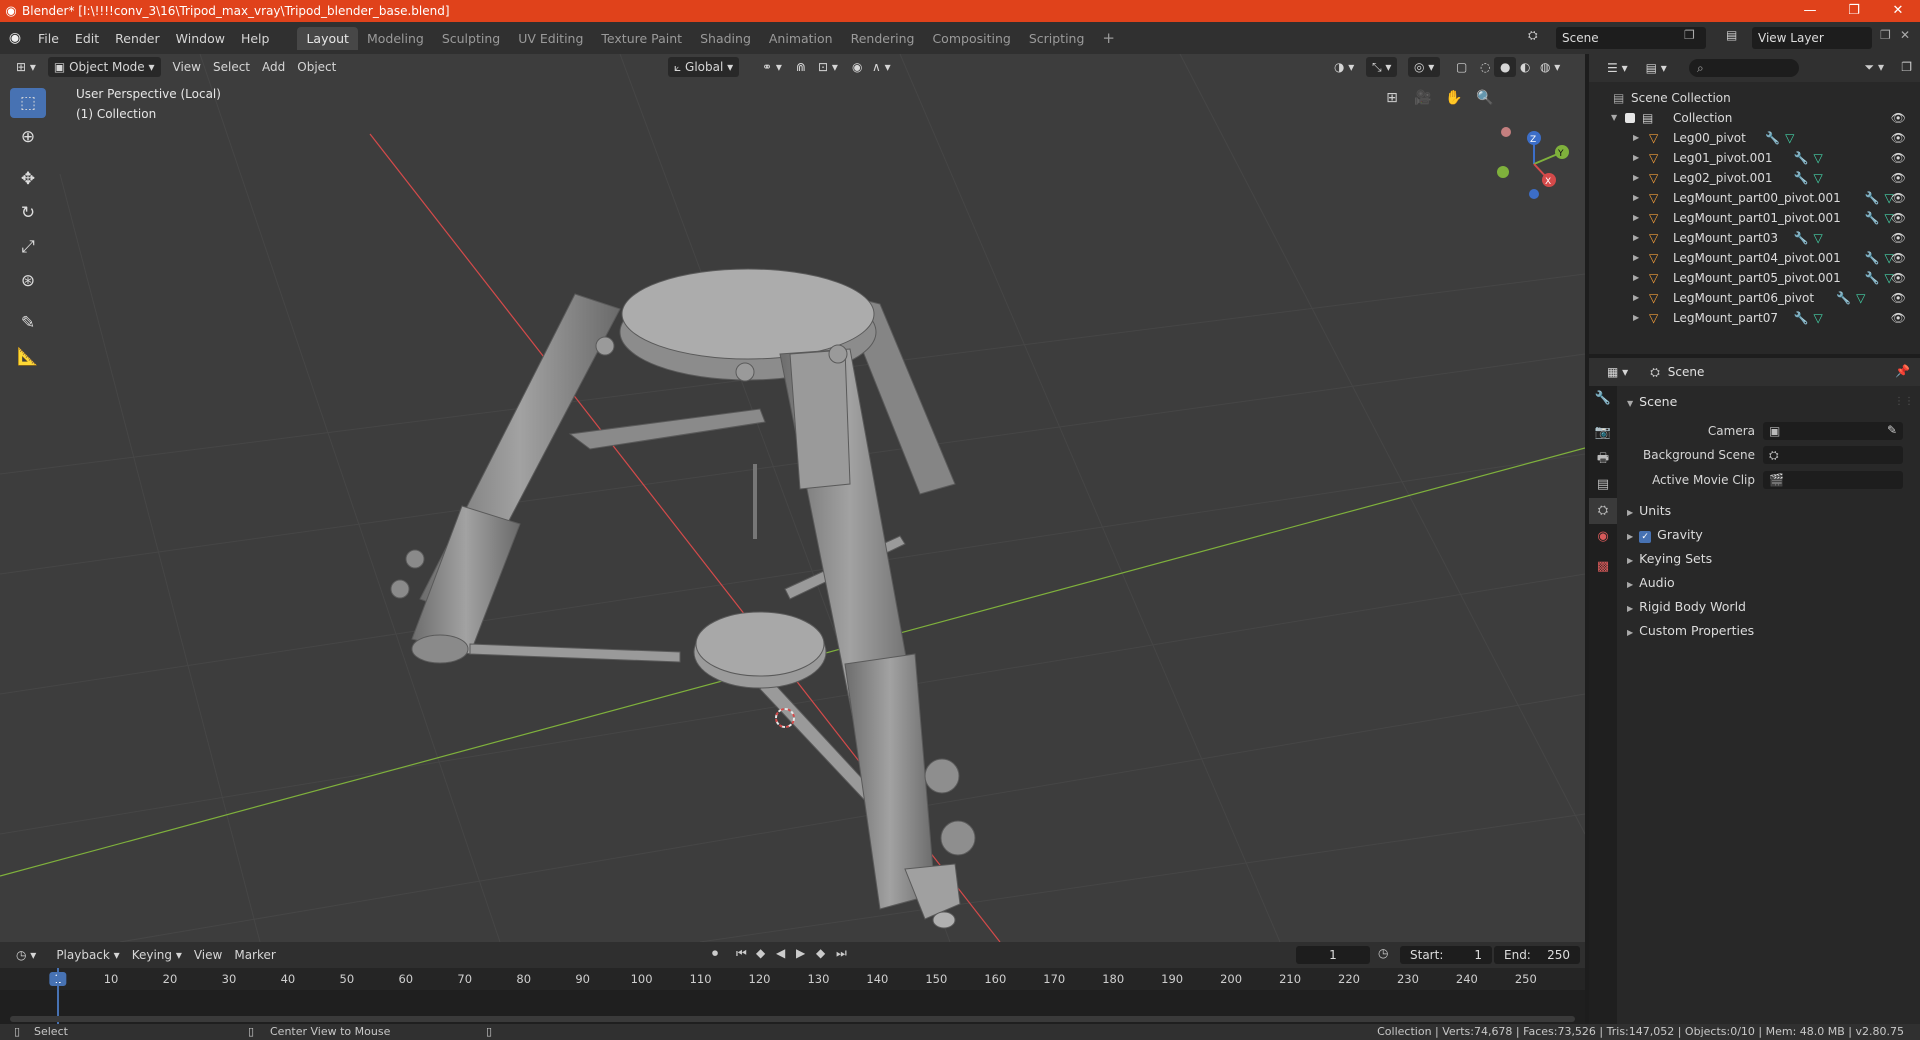  Describe the element at coordinates (471, 38) in the screenshot. I see `tab-sculpting: Sculpting` at that location.